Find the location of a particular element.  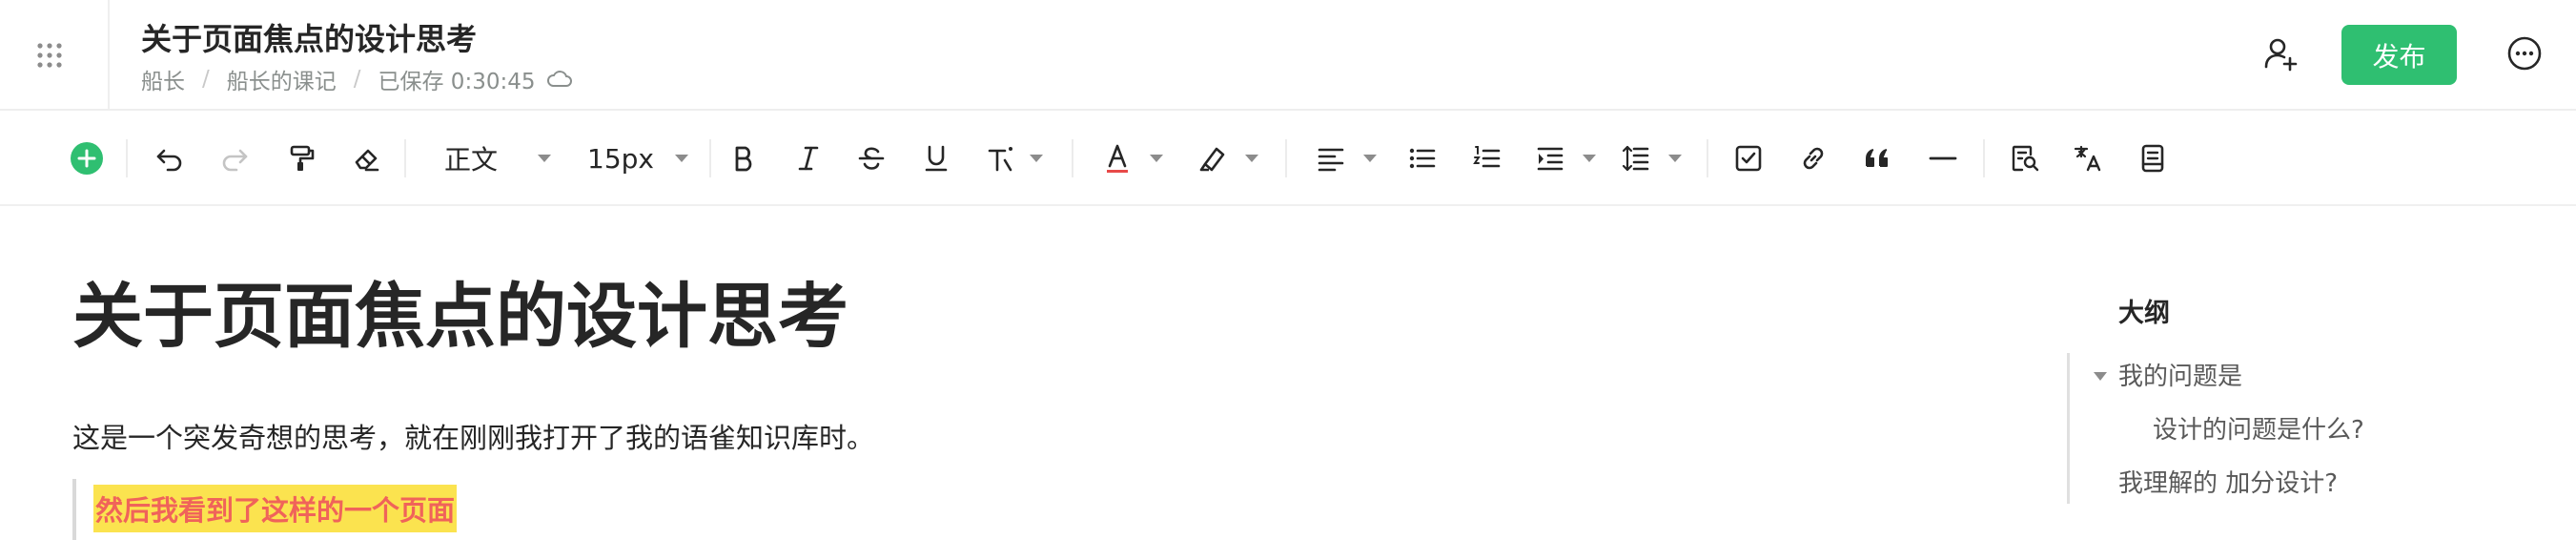

quote-icon is located at coordinates (1878, 158).